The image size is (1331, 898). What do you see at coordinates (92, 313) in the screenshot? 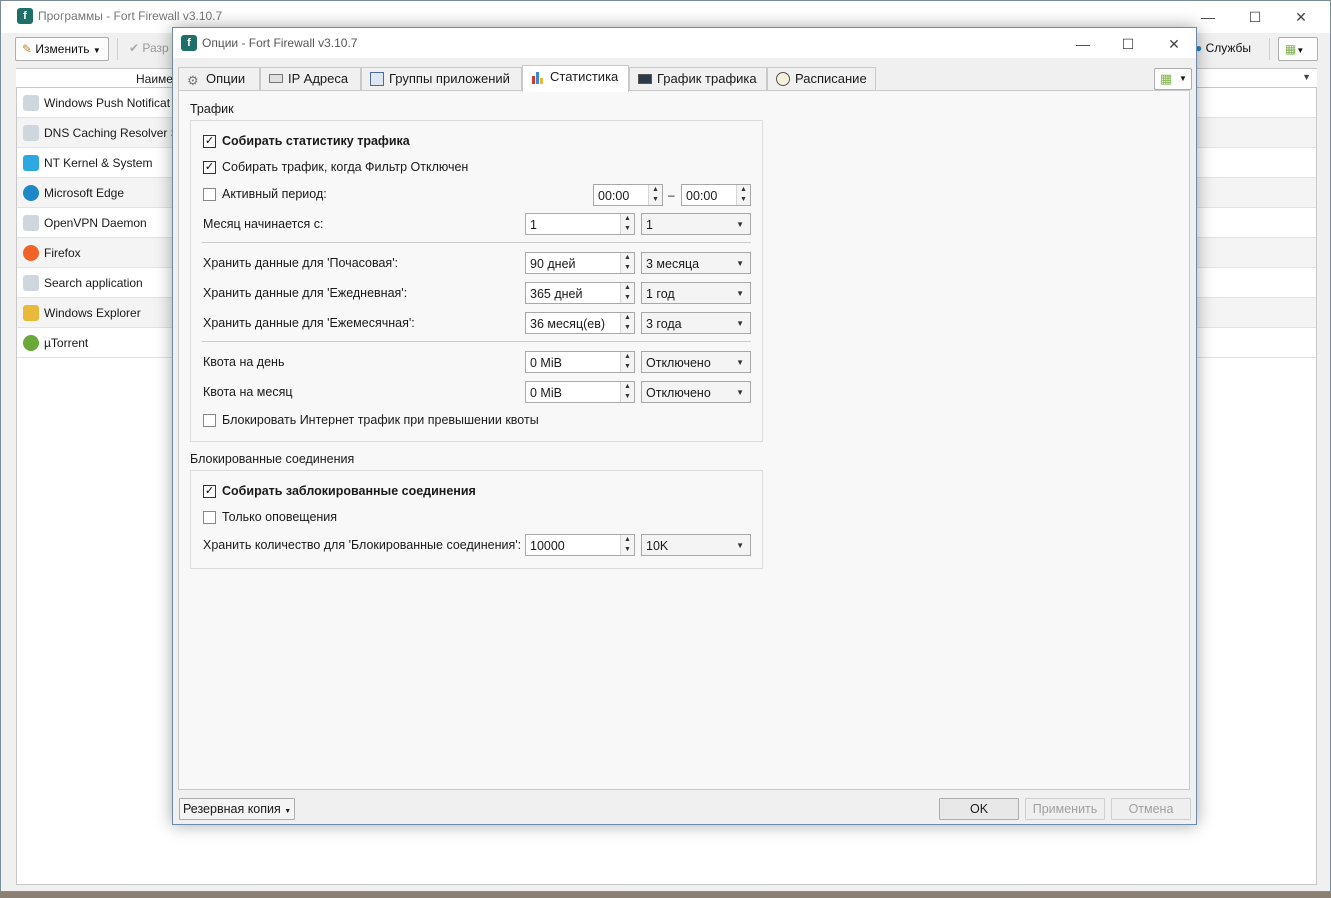
I see `program-name: Windows Explorer` at bounding box center [92, 313].